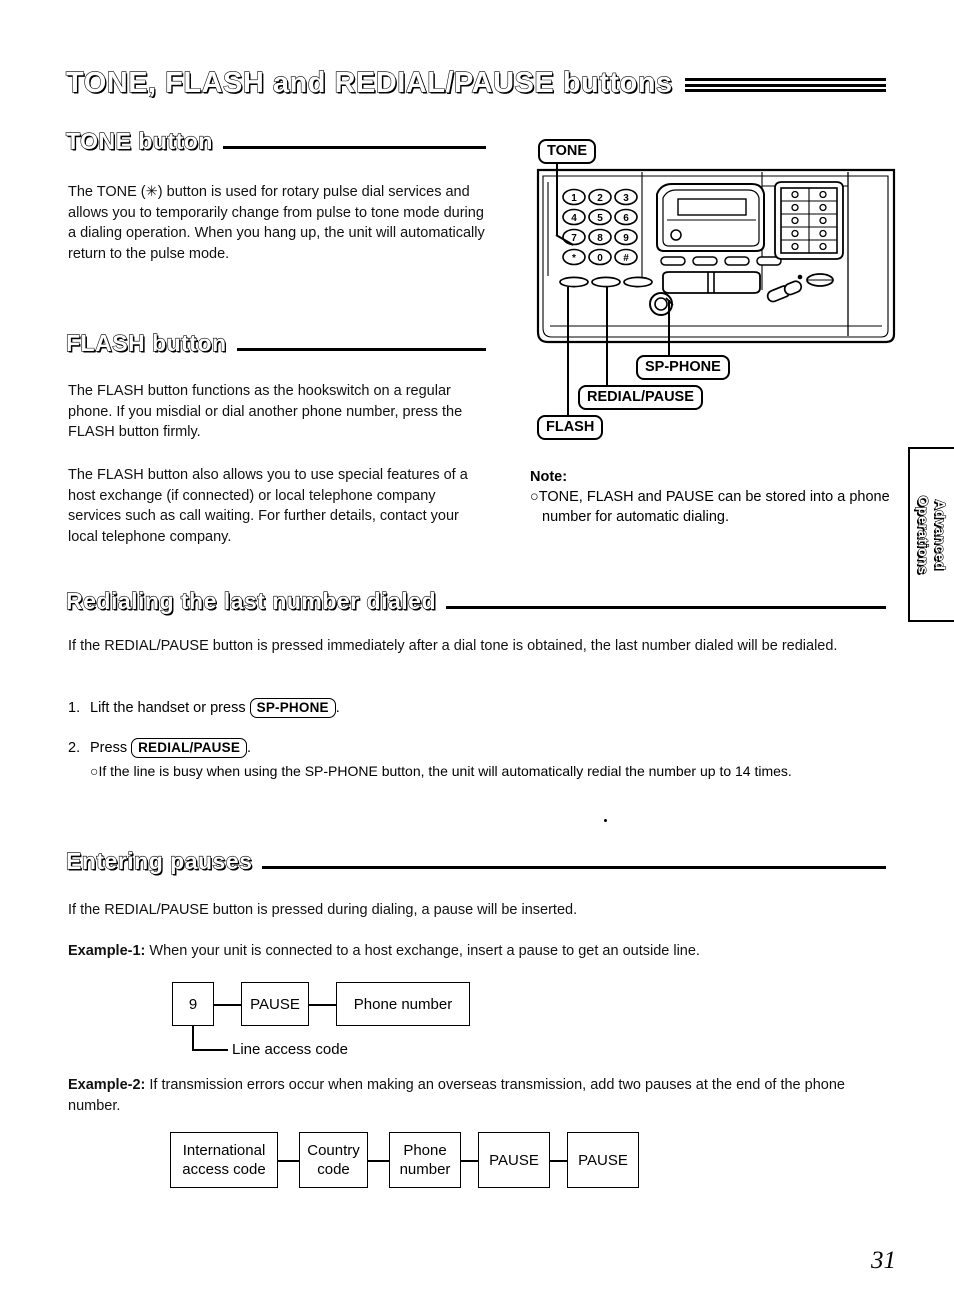  Describe the element at coordinates (557, 198) in the screenshot. I see `leader-line-tone` at that location.